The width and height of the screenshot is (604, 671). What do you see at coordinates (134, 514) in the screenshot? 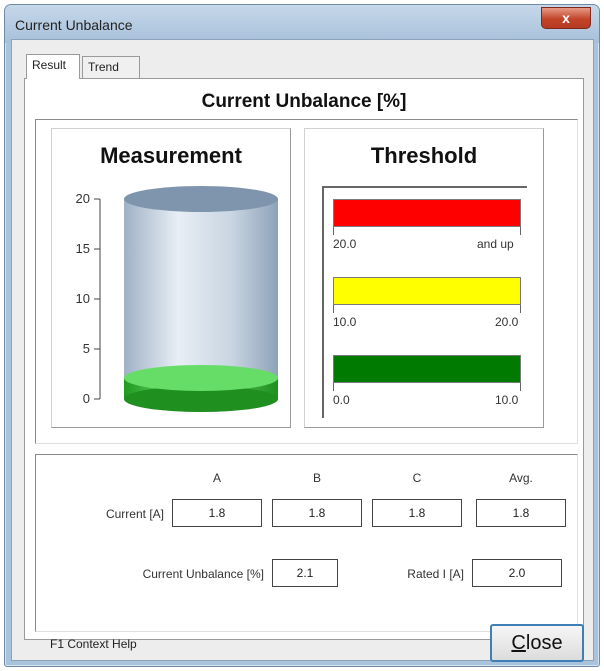
I see `current-row-label: Current [A]` at bounding box center [134, 514].